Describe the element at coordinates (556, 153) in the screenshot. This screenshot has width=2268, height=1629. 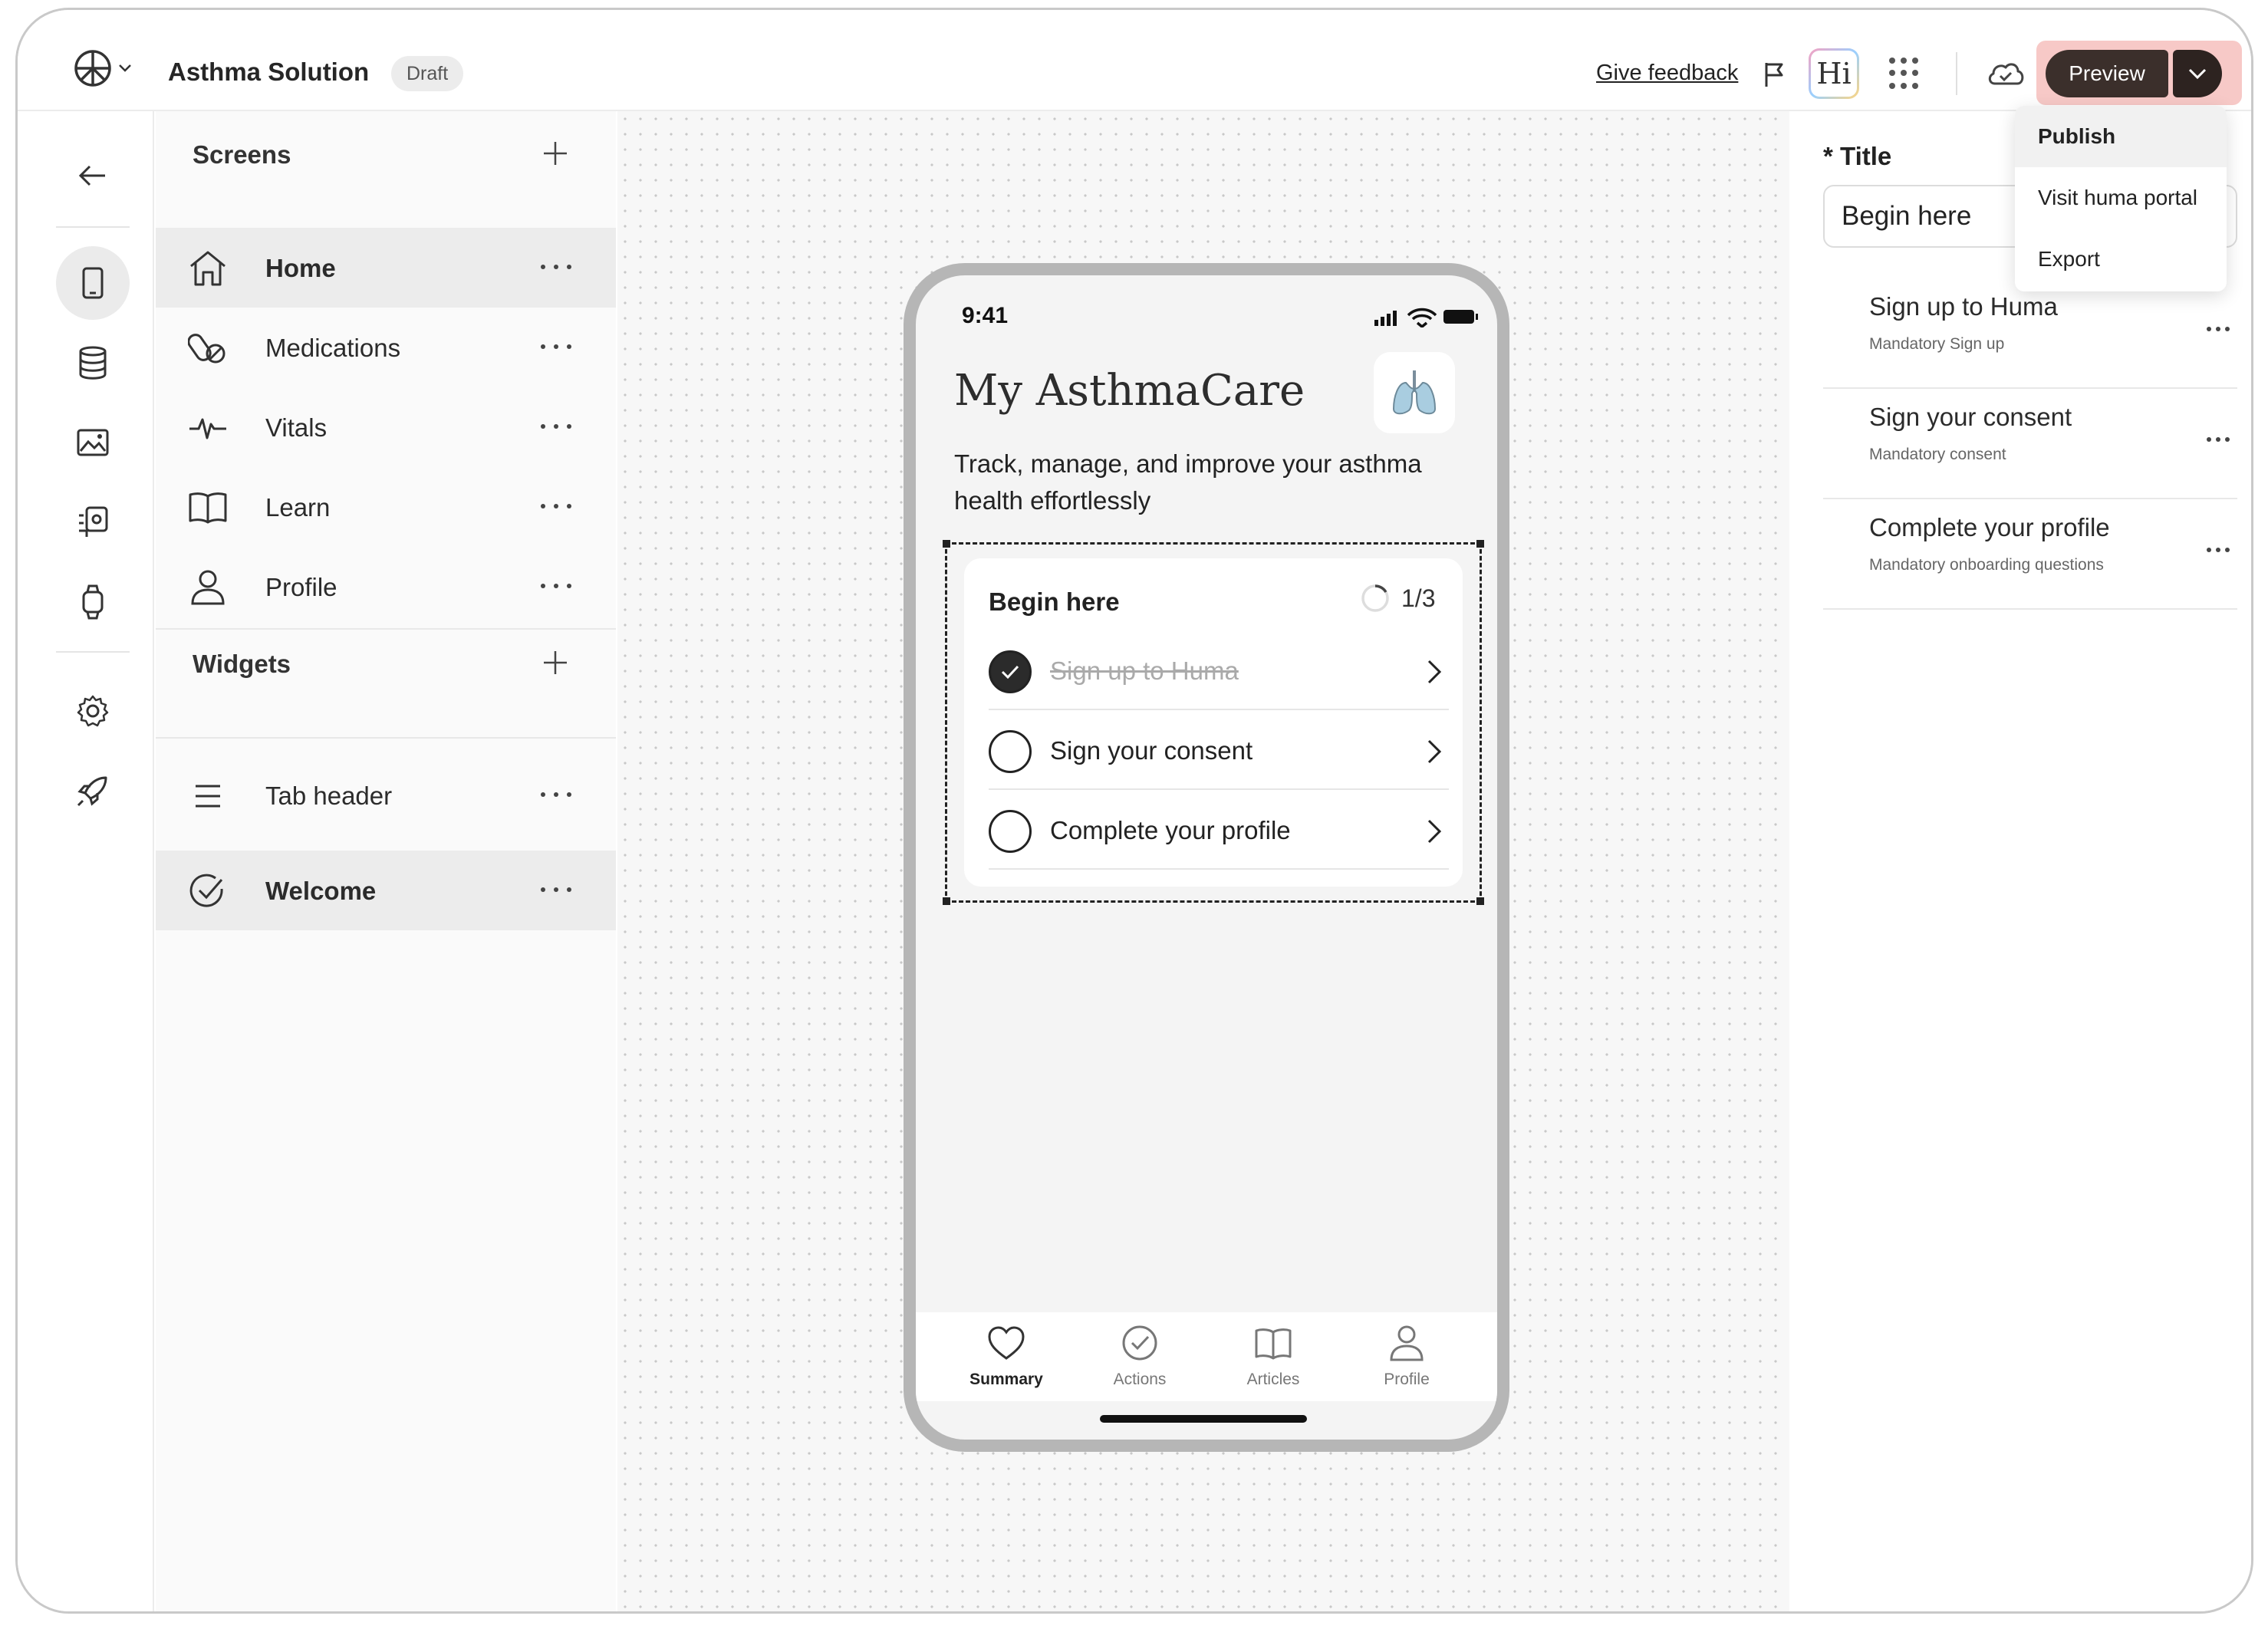
I see `add-screen-button` at that location.